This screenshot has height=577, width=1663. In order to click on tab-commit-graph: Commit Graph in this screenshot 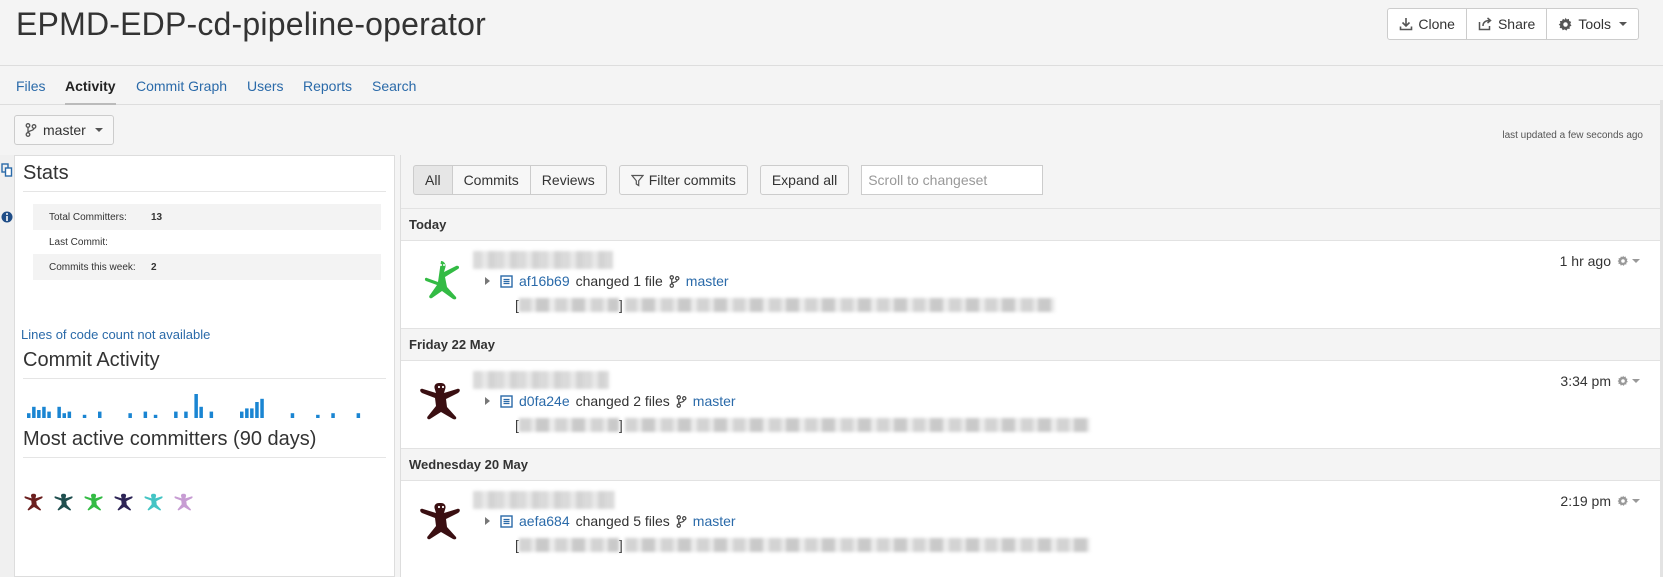, I will do `click(181, 86)`.